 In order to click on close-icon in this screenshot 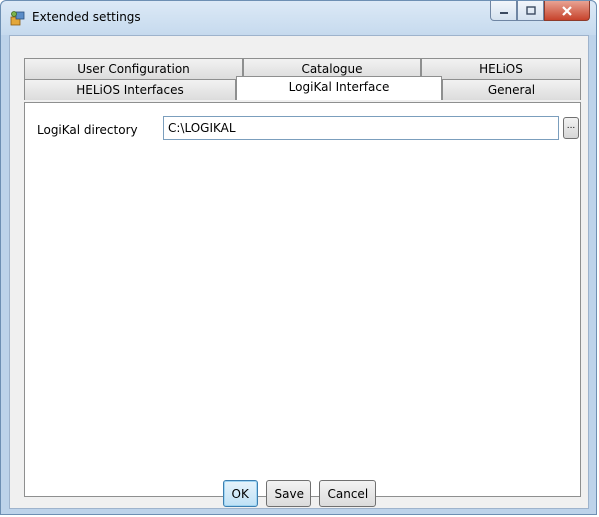, I will do `click(567, 10)`.